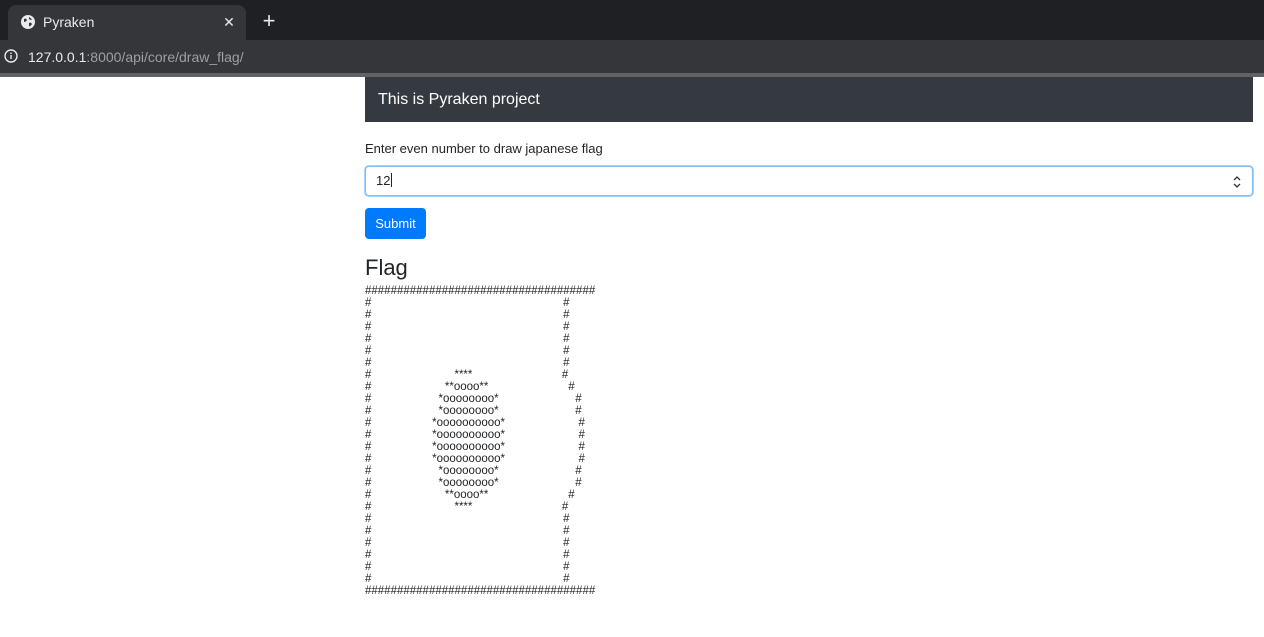 The image size is (1264, 637). What do you see at coordinates (809, 181) in the screenshot?
I see `number-input: 12` at bounding box center [809, 181].